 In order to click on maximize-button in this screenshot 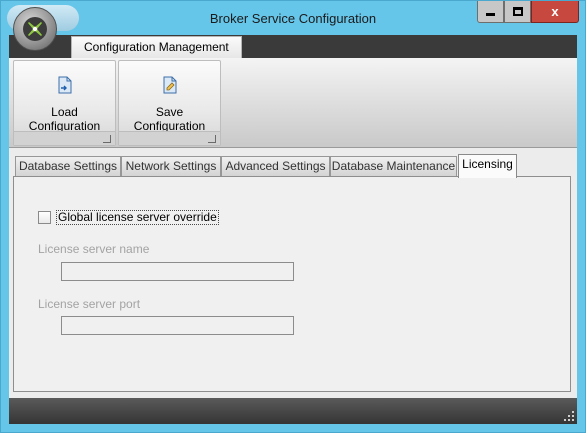, I will do `click(517, 12)`.